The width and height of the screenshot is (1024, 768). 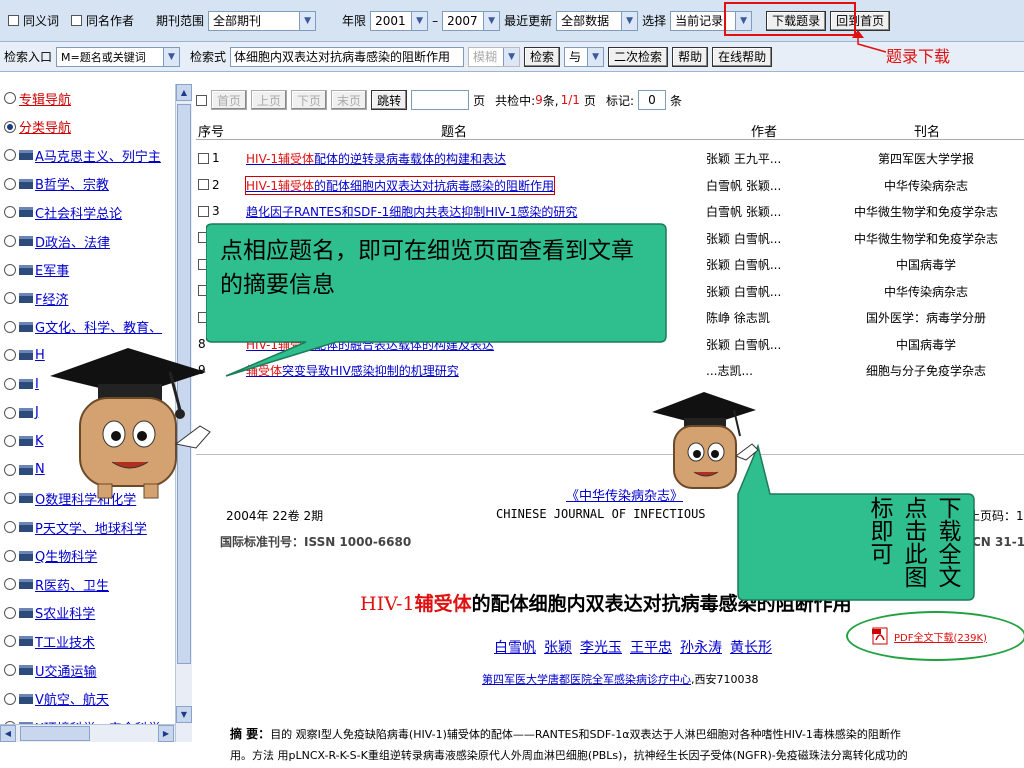 I want to click on sidebar-item-label: S农业科学, so click(x=65, y=612).